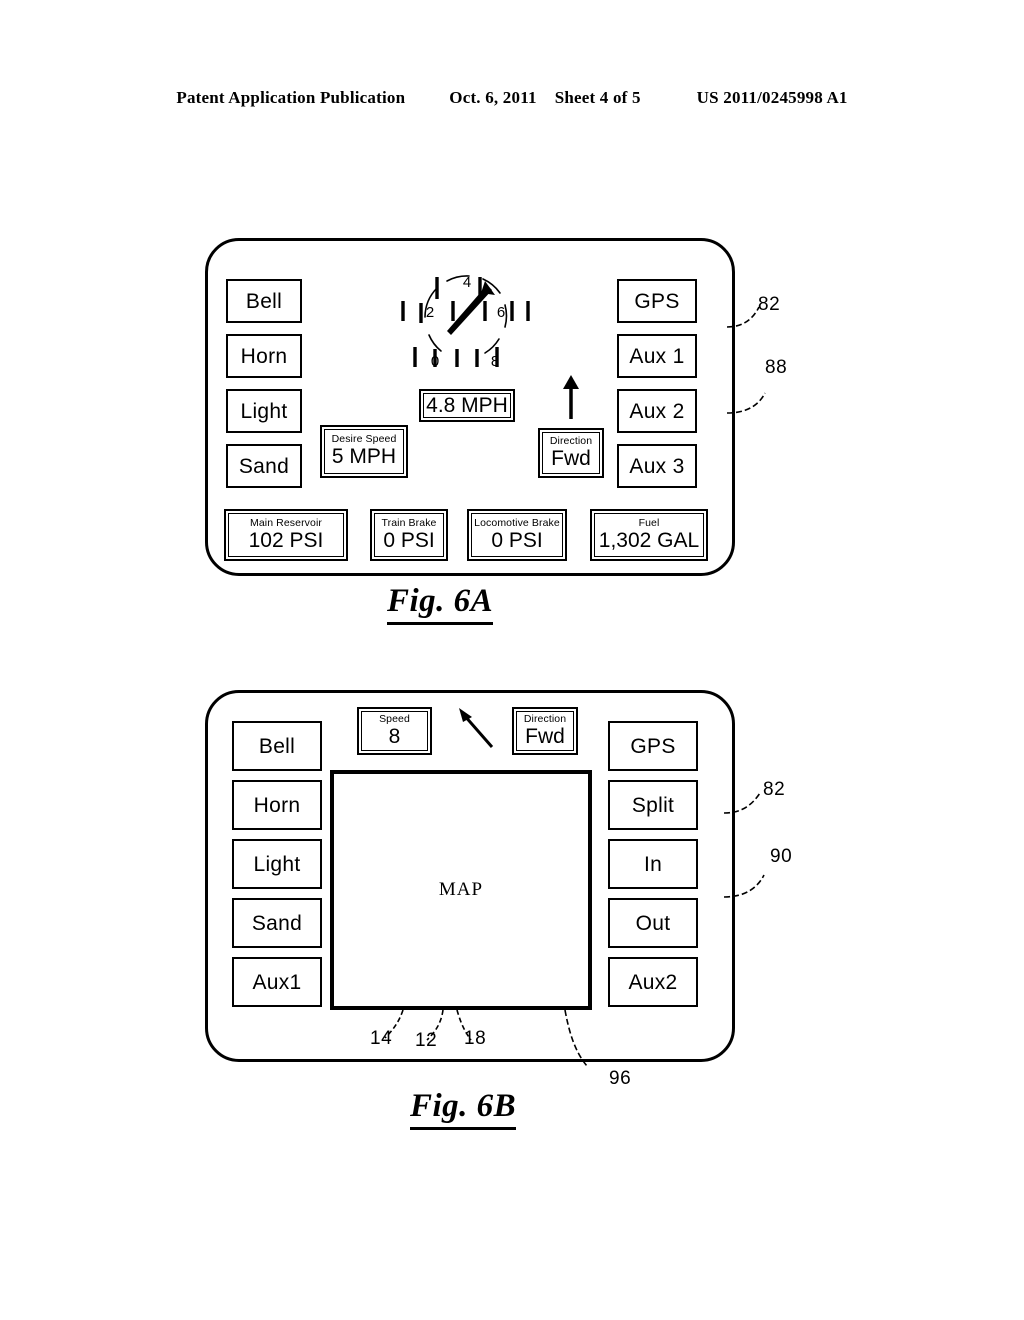 Image resolution: width=1024 pixels, height=1320 pixels. I want to click on fig6a-button-sand-label: Sand, so click(264, 466).